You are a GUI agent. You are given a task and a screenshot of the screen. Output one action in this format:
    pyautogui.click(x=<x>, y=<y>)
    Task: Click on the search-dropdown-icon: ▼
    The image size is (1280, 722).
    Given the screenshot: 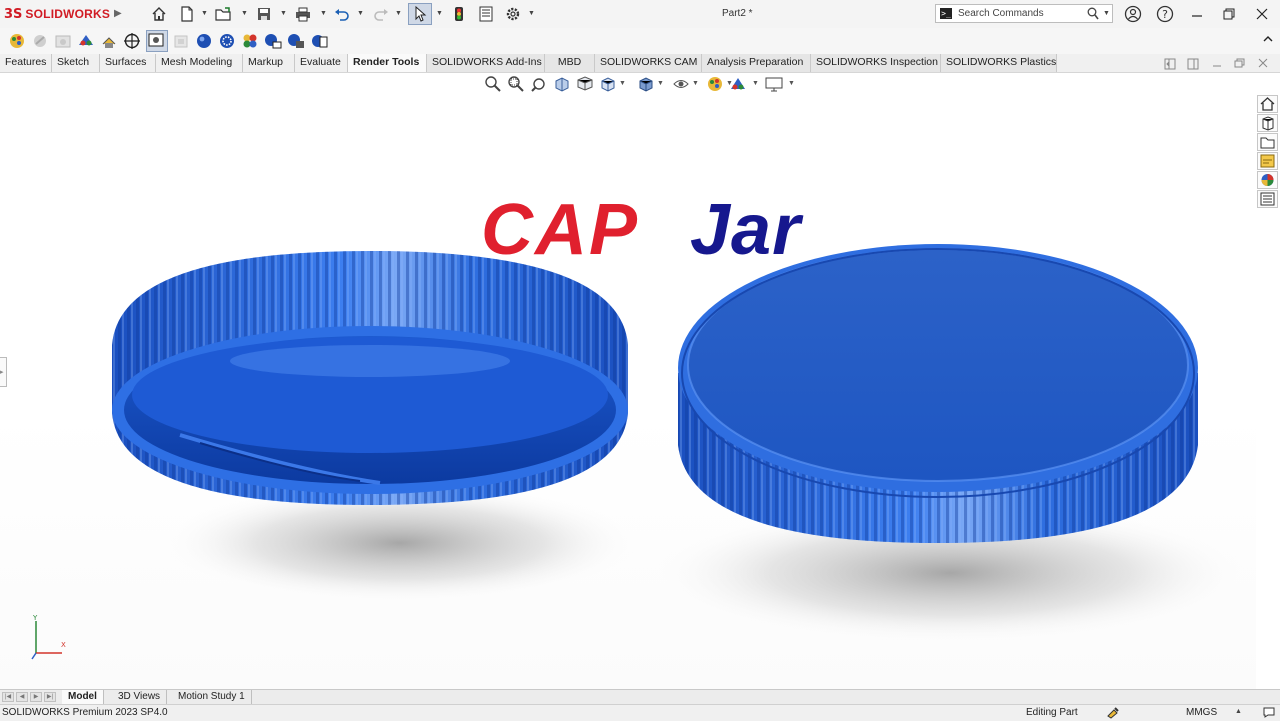 What is the action you would take?
    pyautogui.click(x=1106, y=13)
    